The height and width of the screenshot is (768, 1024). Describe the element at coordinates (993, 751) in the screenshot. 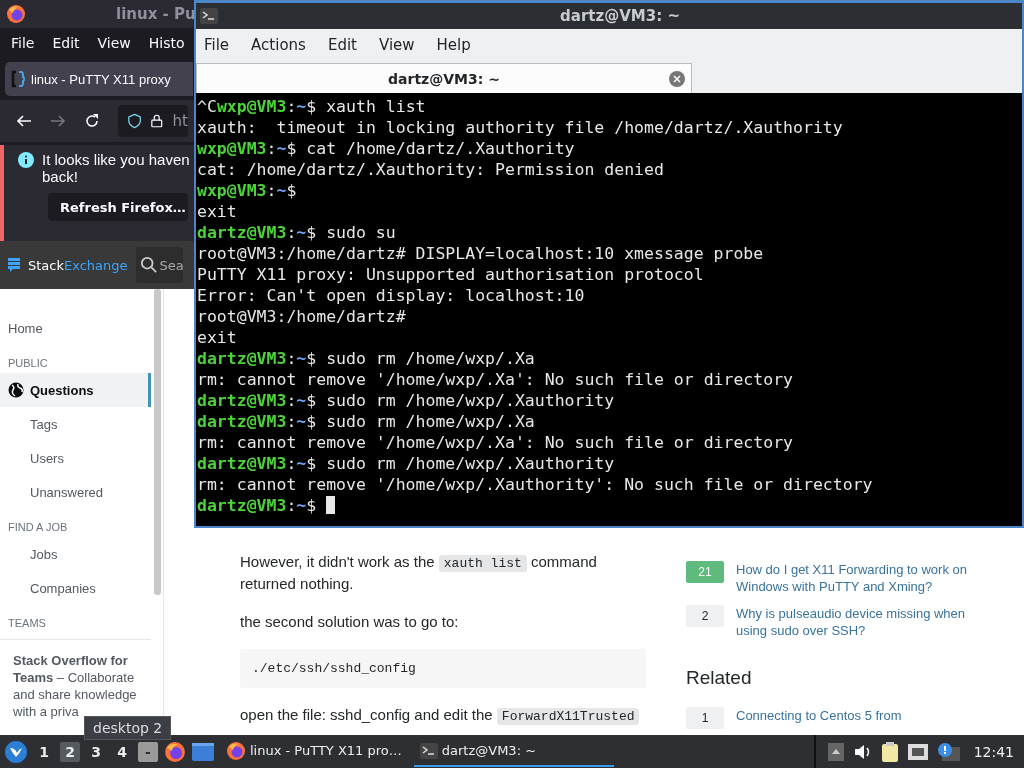

I see `clock: 12:41` at that location.